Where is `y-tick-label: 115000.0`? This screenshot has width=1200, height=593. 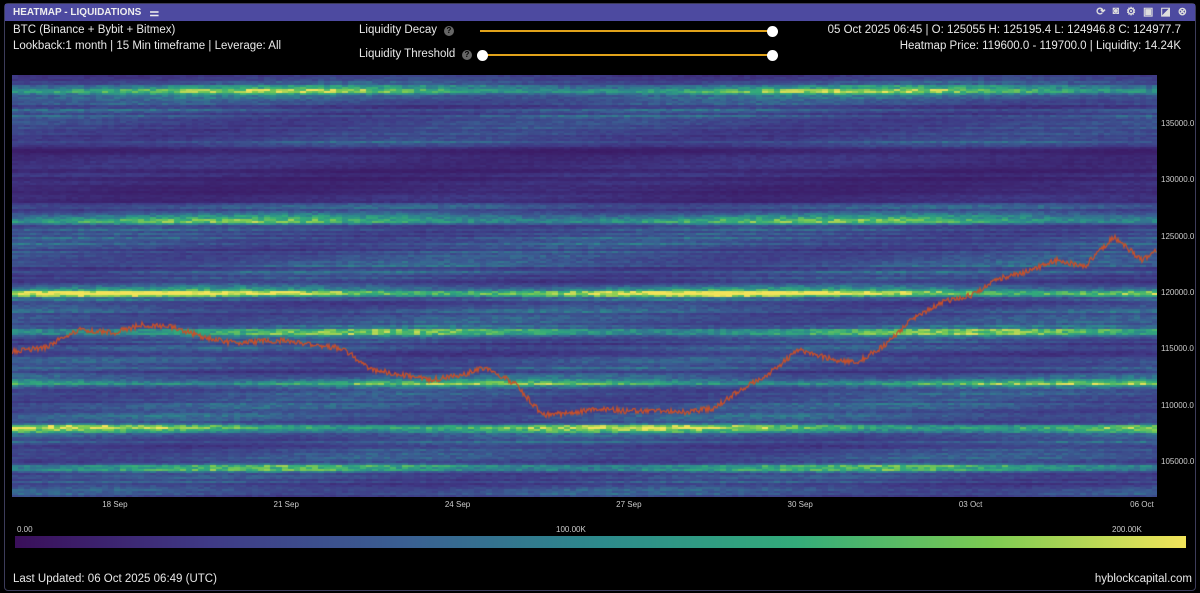 y-tick-label: 115000.0 is located at coordinates (1177, 349).